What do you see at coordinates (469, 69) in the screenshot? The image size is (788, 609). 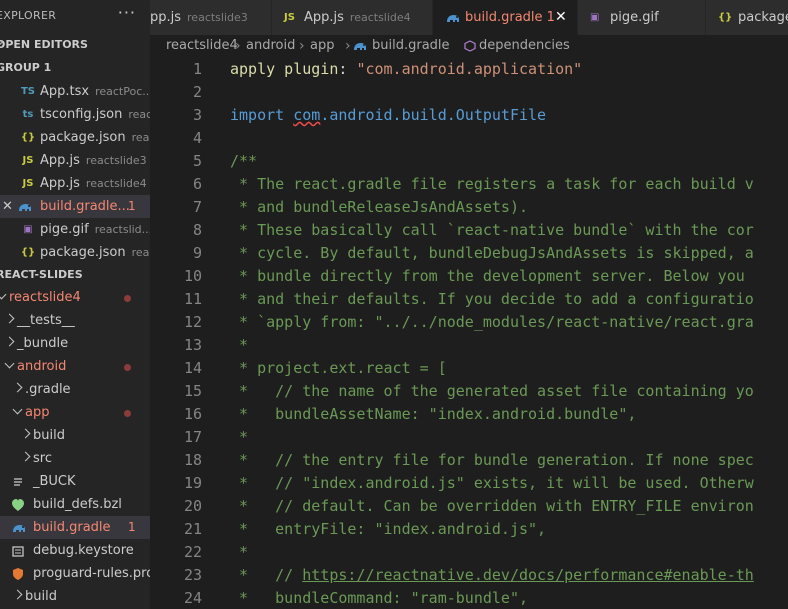 I see `code-line: 1 apply plugin: "com.android.application"` at bounding box center [469, 69].